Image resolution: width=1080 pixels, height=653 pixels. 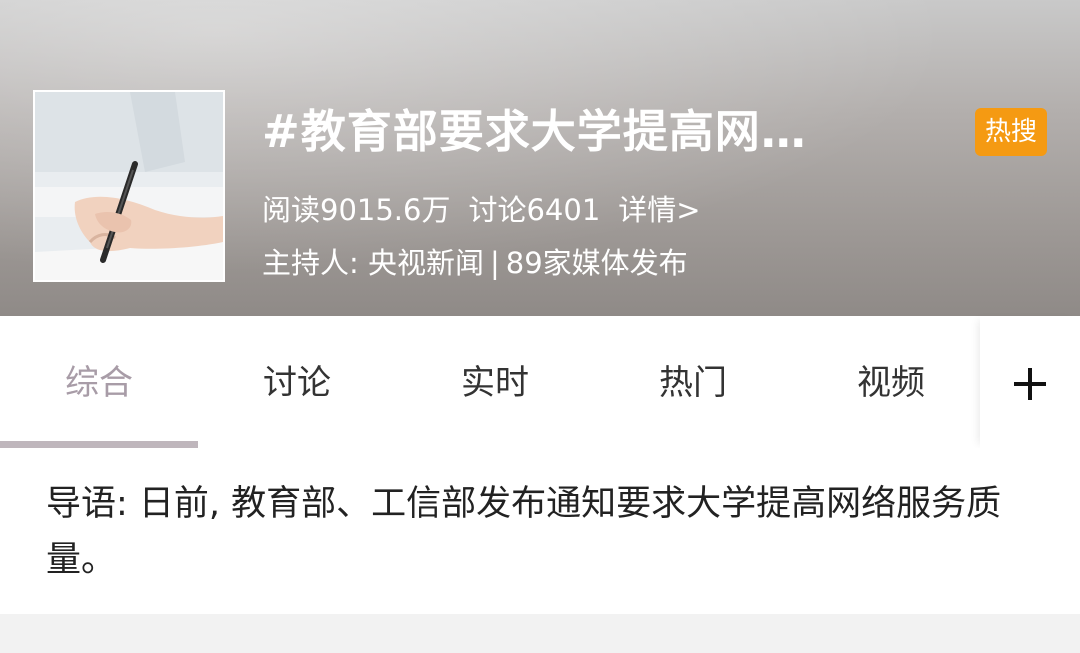 I want to click on topic-host-line: 主持人: 央视新闻 | 89家媒体发布, so click(x=478, y=263).